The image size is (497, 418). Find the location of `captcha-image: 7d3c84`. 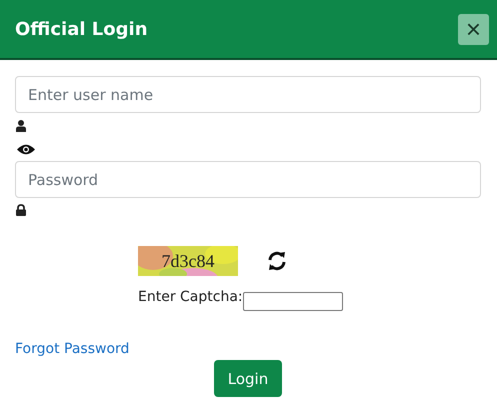

captcha-image: 7d3c84 is located at coordinates (188, 261).